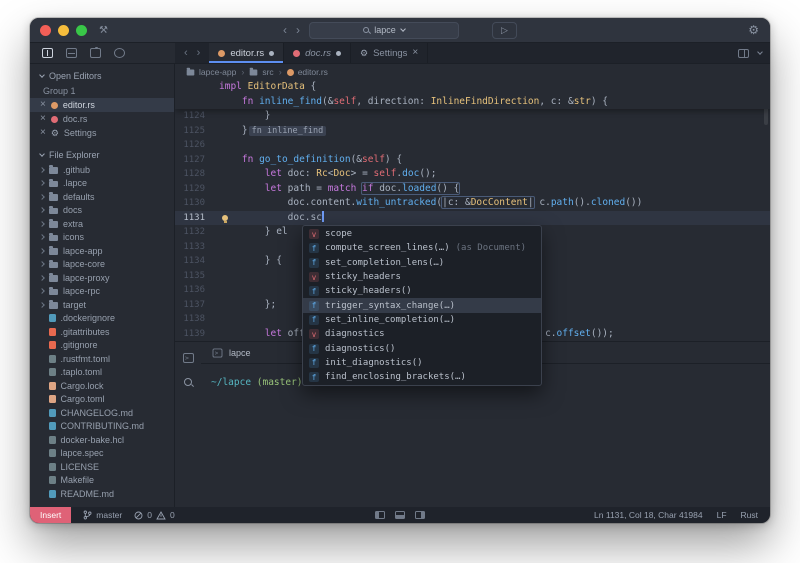 The height and width of the screenshot is (563, 800). Describe the element at coordinates (188, 382) in the screenshot. I see `search-panel-icon` at that location.